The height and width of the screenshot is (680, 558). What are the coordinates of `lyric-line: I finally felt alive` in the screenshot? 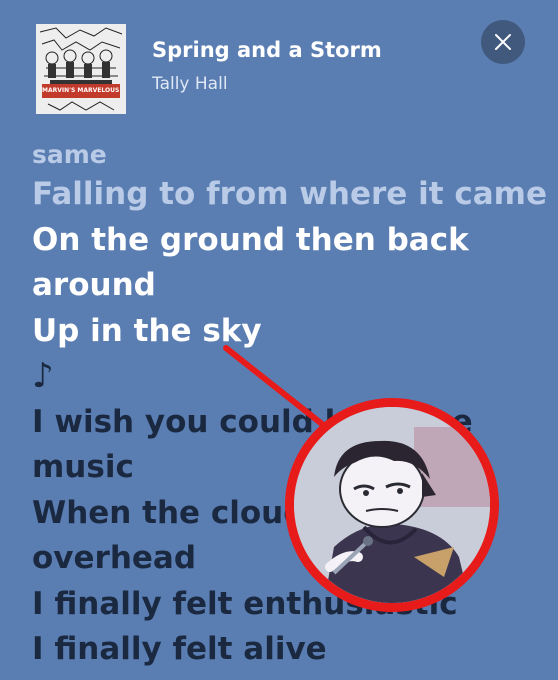 It's located at (282, 650).